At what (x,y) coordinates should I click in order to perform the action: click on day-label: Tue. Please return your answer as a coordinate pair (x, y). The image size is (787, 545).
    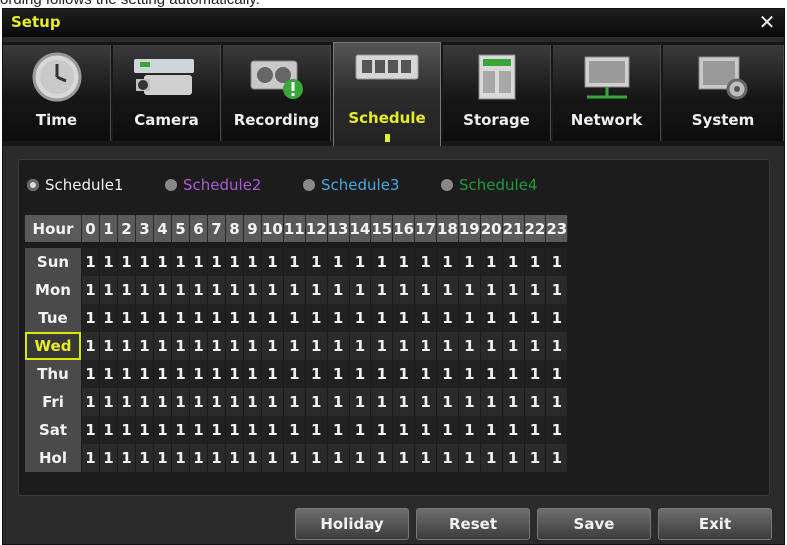
    Looking at the image, I should click on (53, 318).